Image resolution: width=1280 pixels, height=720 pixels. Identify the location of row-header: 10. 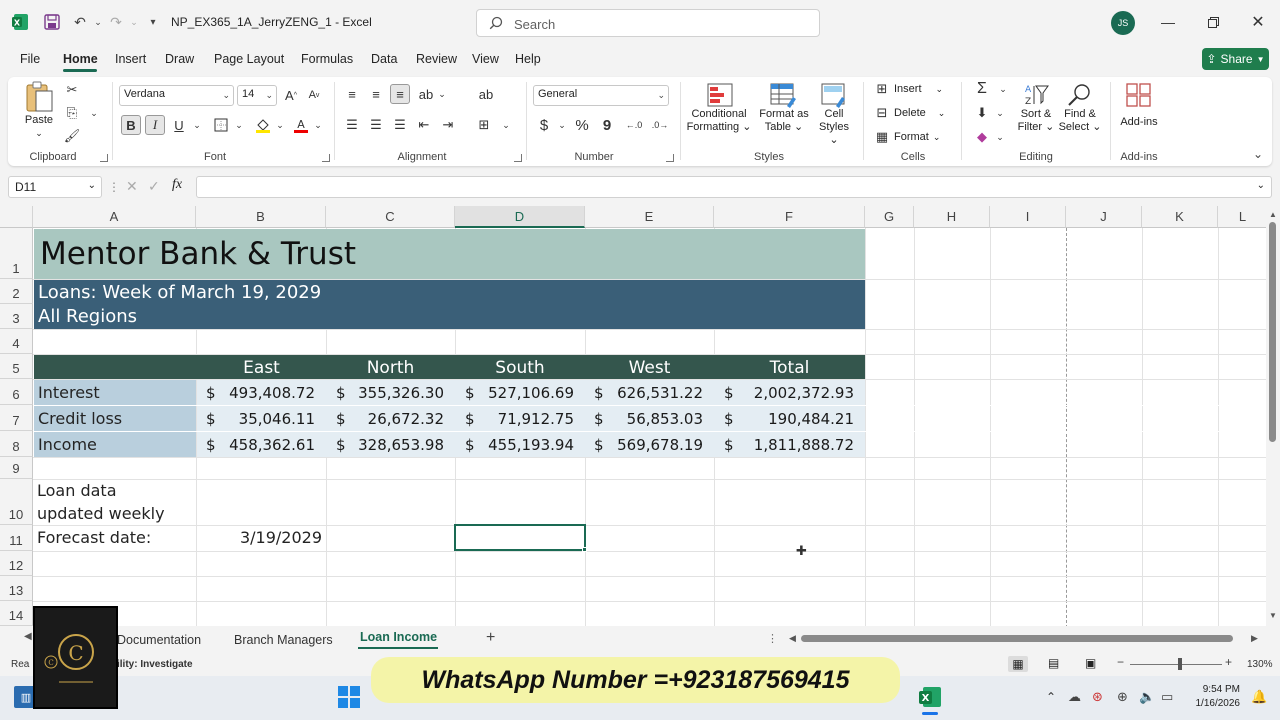
(16, 502).